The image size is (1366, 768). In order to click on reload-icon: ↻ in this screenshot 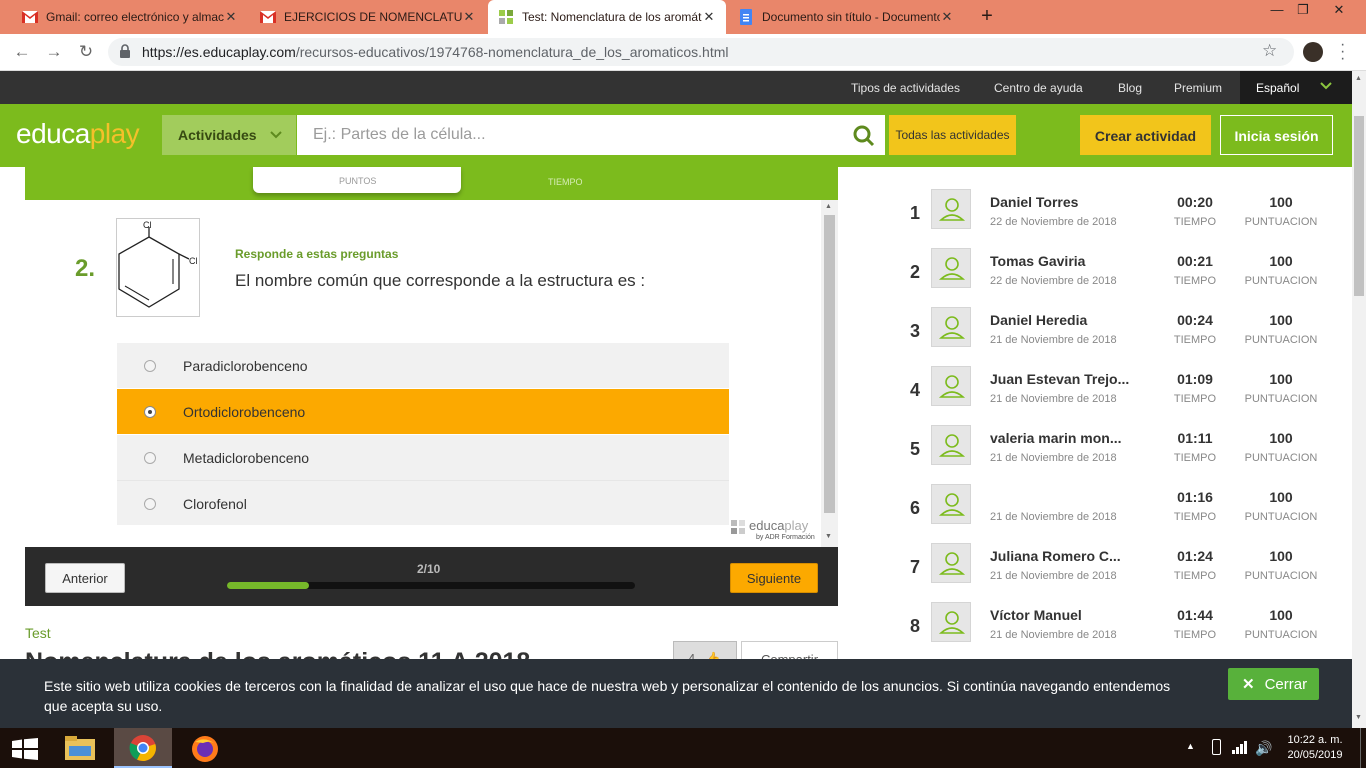, I will do `click(86, 52)`.